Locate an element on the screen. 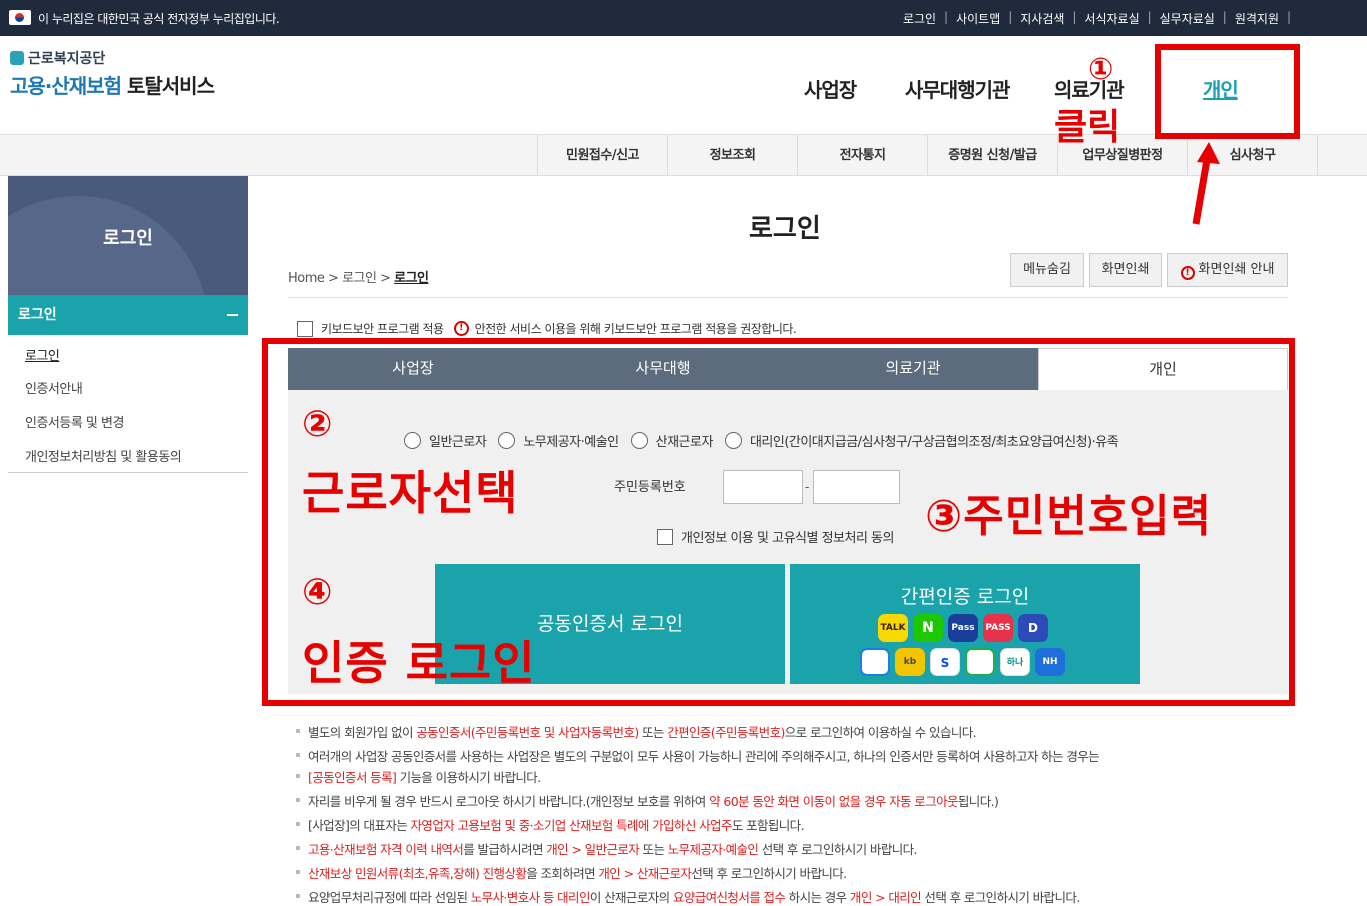 This screenshot has width=1367, height=906. hide-menu-button: 메뉴숨김 is located at coordinates (1047, 270).